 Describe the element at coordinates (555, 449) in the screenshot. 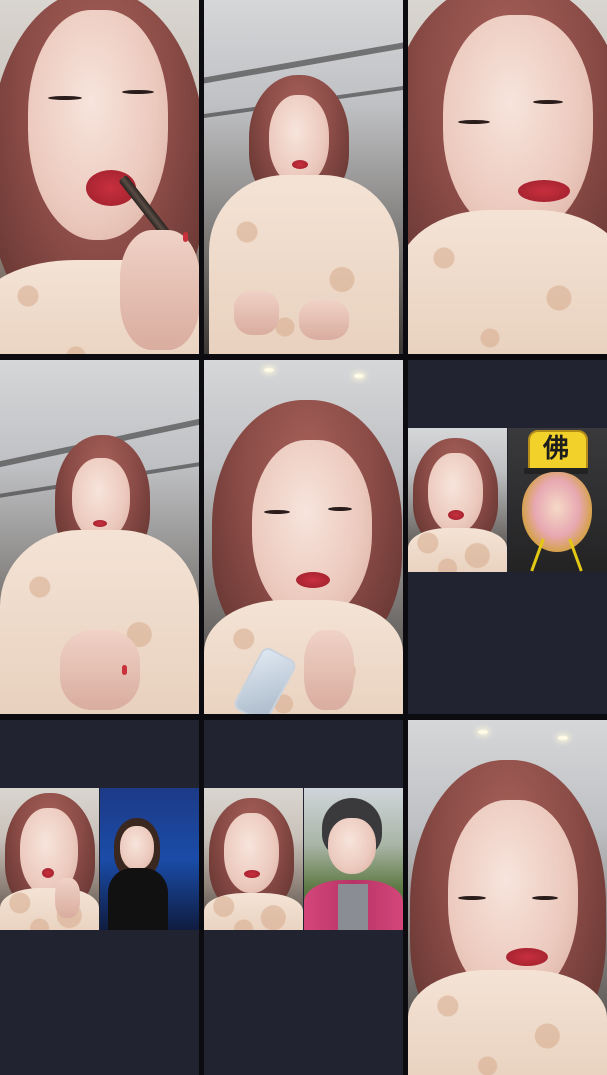

I see `crown-glyph: 佛` at that location.